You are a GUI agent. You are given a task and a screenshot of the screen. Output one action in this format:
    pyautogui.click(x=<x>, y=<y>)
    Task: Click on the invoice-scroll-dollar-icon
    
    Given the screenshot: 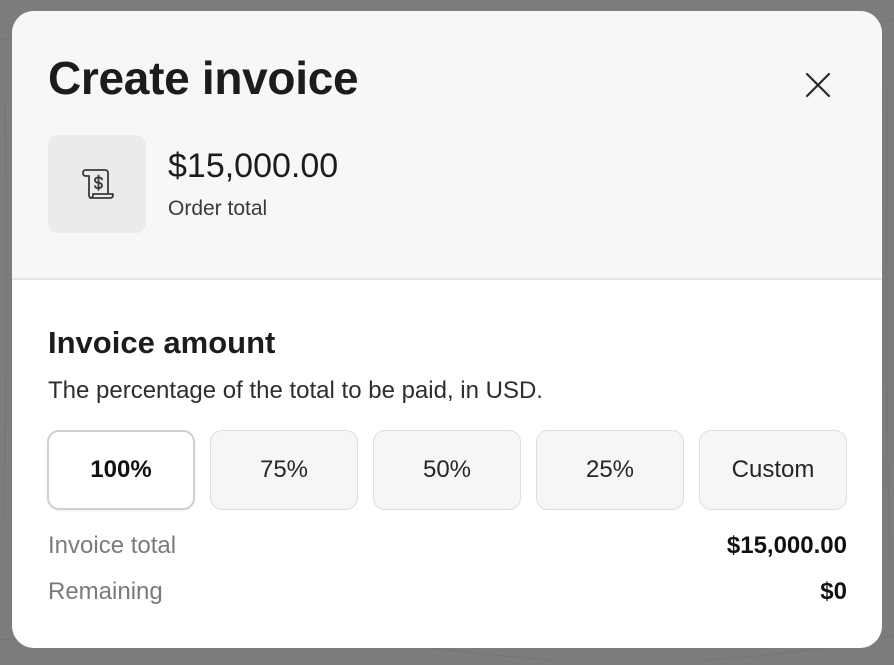 What is the action you would take?
    pyautogui.click(x=98, y=184)
    